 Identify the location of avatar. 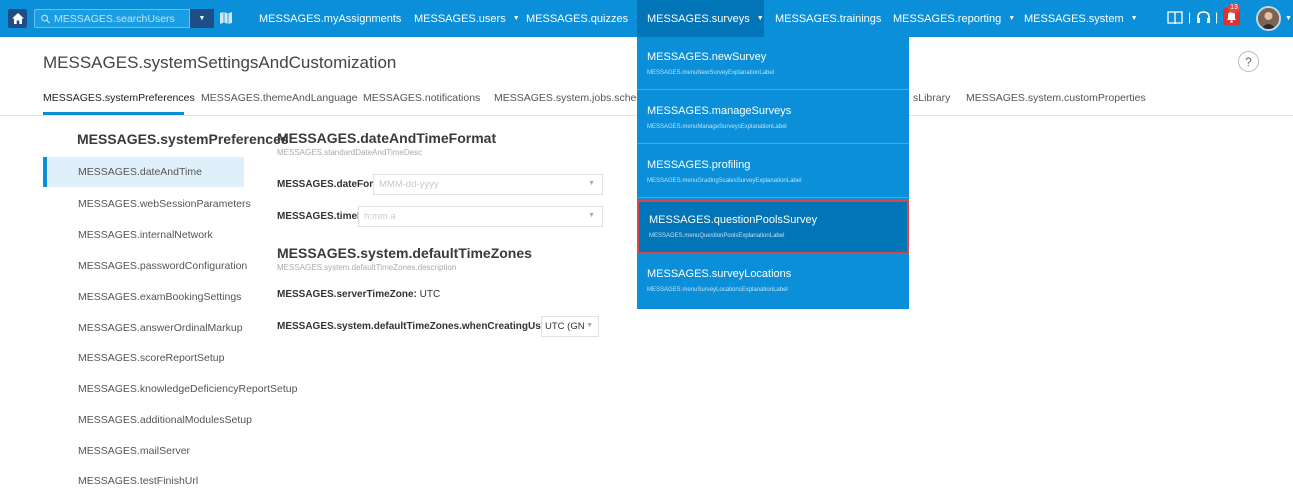
(1268, 18).